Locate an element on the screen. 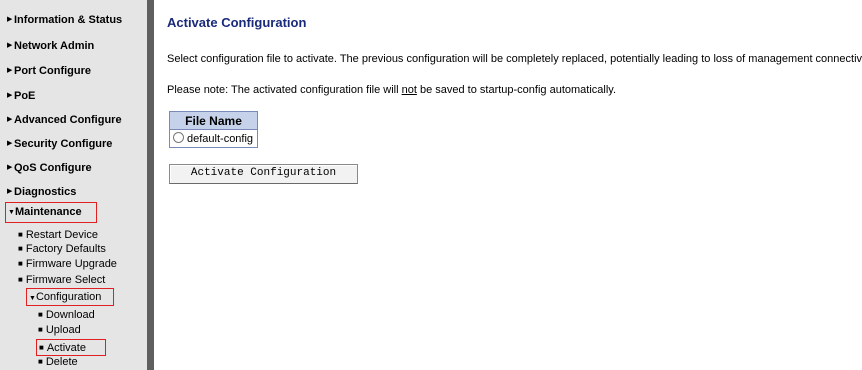 Image resolution: width=862 pixels, height=370 pixels. sub-item-download: ■ Download is located at coordinates (66, 315).